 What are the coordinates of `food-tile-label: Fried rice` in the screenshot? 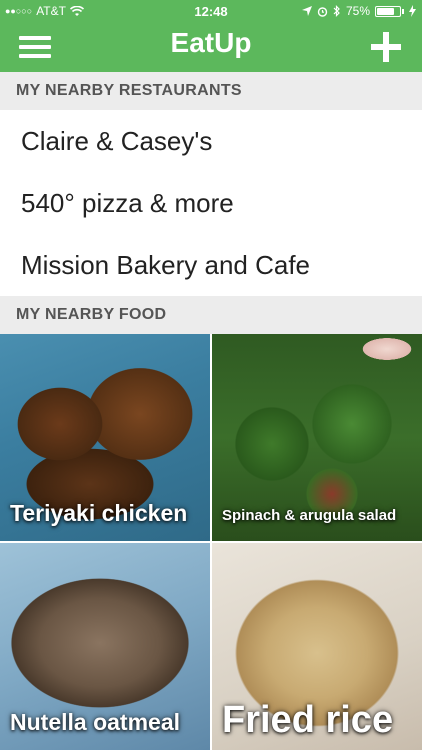 It's located at (308, 720).